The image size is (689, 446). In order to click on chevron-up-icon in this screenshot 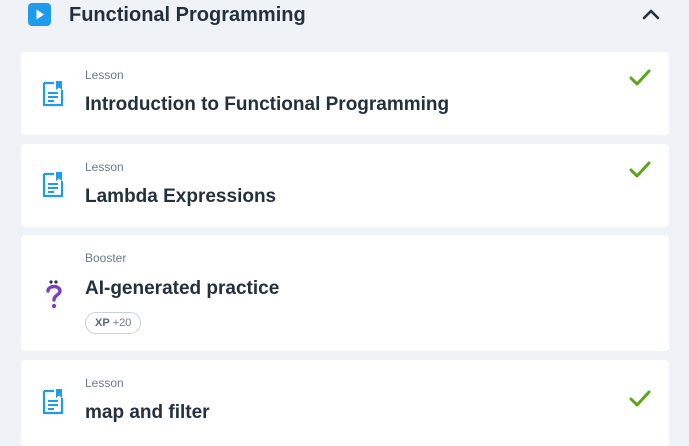, I will do `click(651, 14)`.